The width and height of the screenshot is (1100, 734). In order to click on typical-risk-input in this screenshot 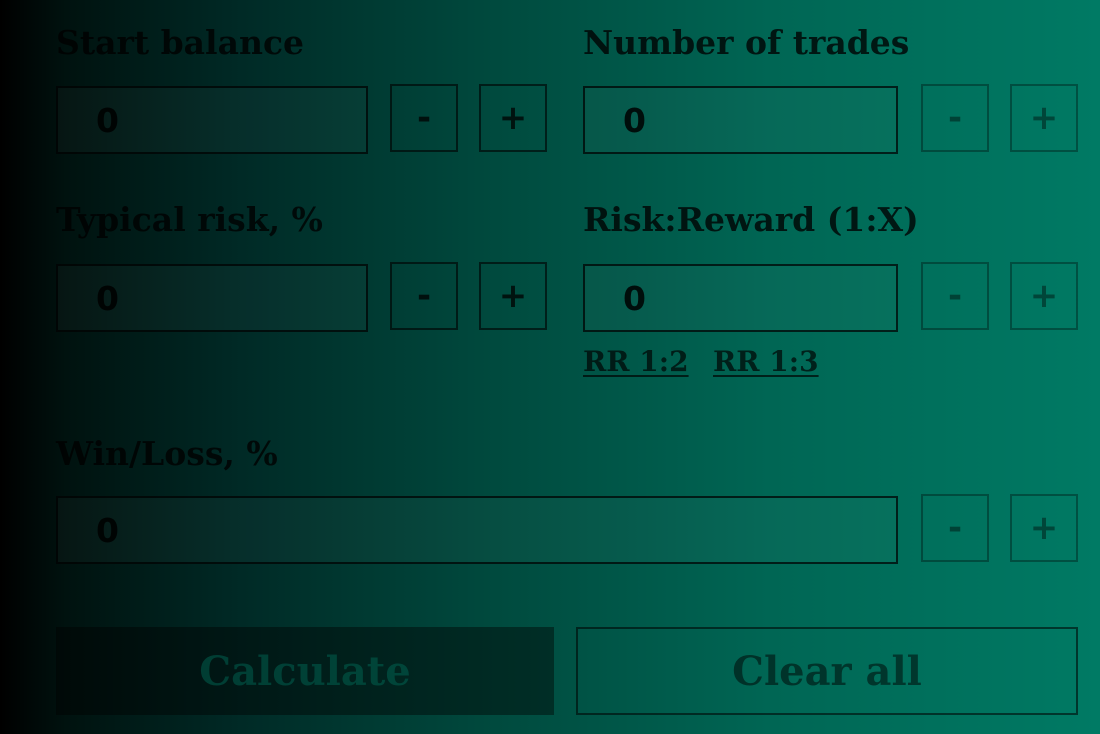, I will do `click(212, 298)`.